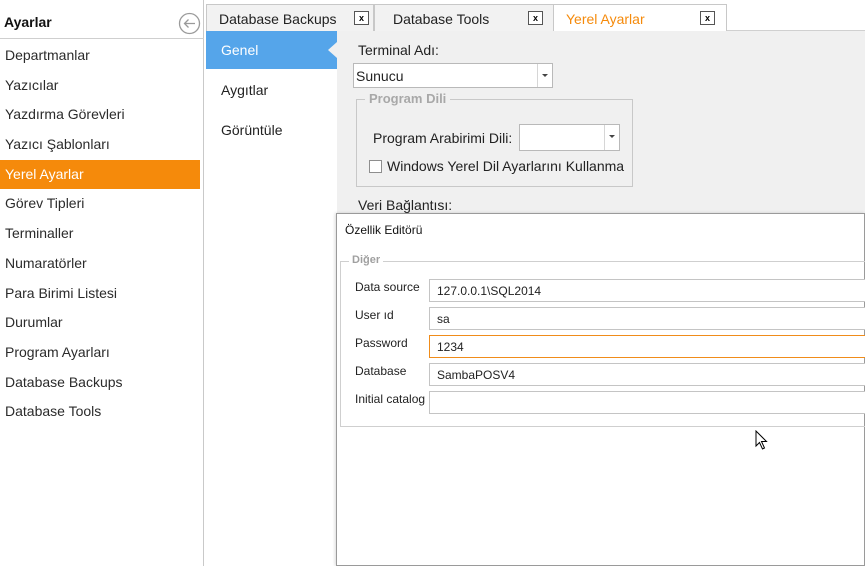  Describe the element at coordinates (245, 90) in the screenshot. I see `nav-item-label: Aygıtlar` at that location.